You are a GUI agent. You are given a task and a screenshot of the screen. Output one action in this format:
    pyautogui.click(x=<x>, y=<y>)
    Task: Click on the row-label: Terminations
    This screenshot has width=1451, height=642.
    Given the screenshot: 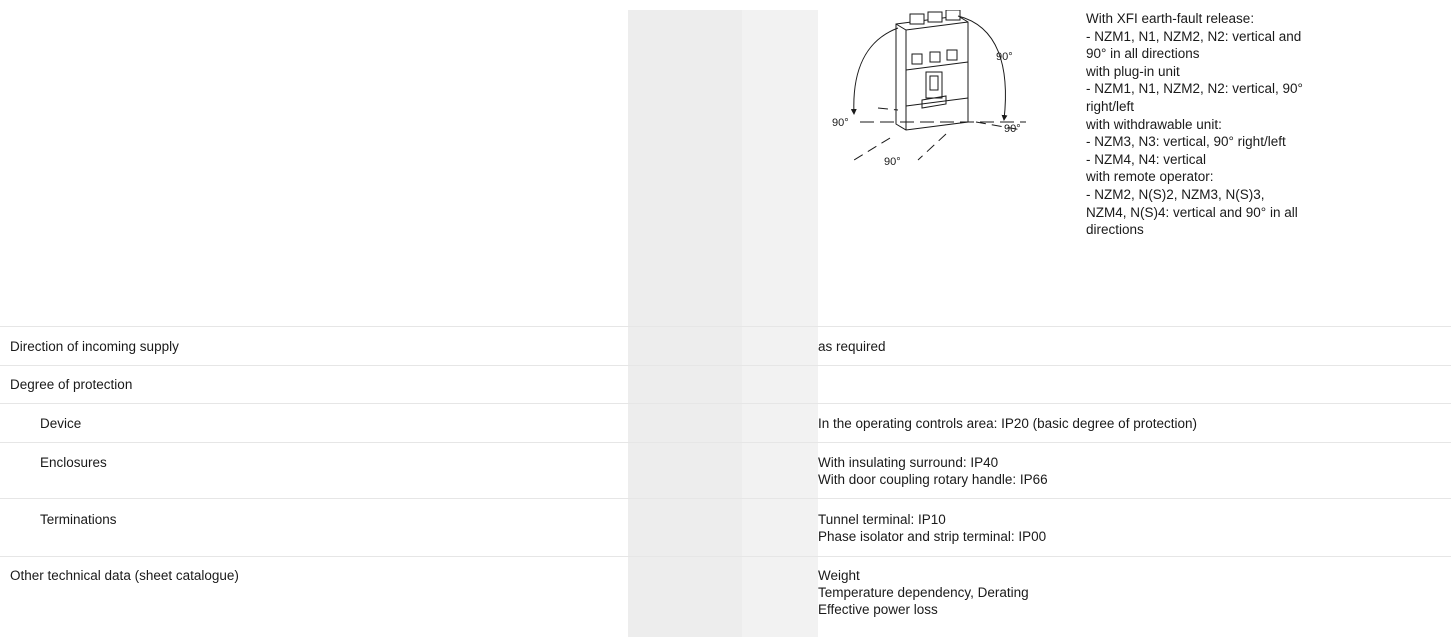 What is the action you would take?
    pyautogui.click(x=78, y=519)
    